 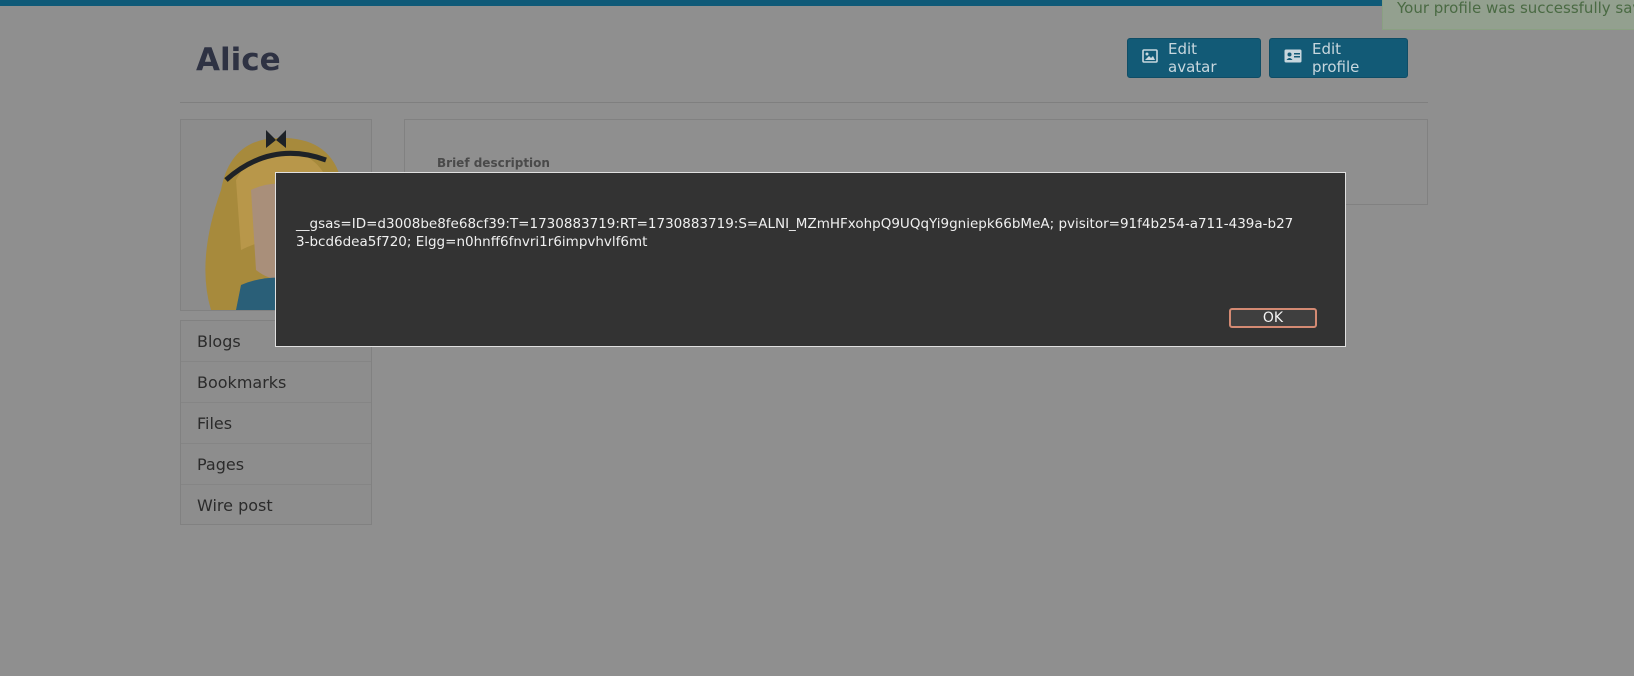 What do you see at coordinates (242, 382) in the screenshot?
I see `sidebar-item-label: Bookmarks` at bounding box center [242, 382].